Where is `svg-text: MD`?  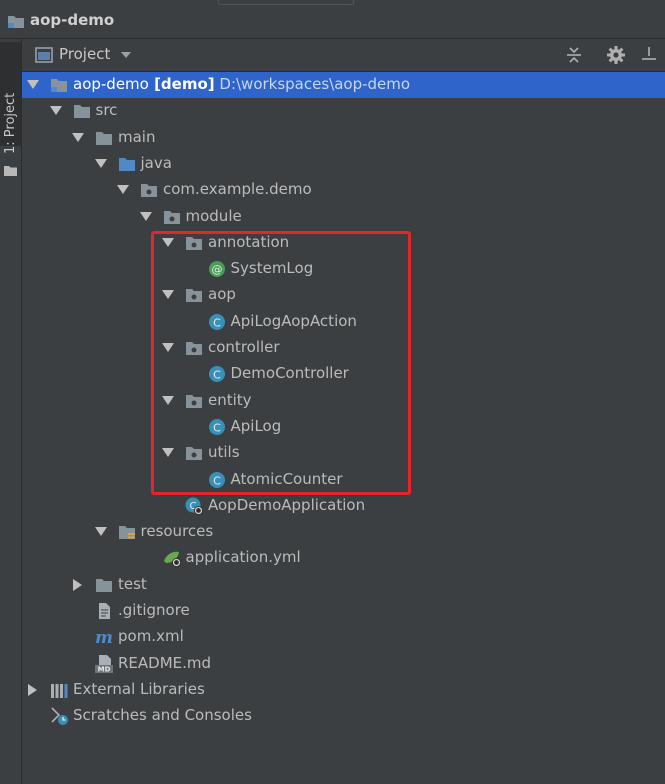 svg-text: MD is located at coordinates (104, 670).